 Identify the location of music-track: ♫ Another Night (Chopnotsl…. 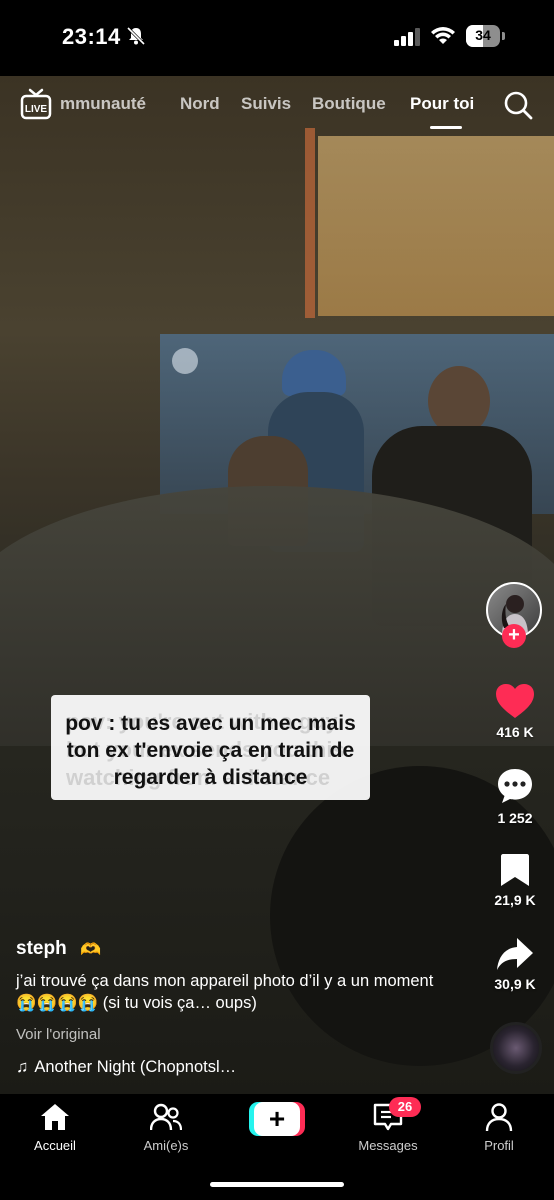
(126, 1067).